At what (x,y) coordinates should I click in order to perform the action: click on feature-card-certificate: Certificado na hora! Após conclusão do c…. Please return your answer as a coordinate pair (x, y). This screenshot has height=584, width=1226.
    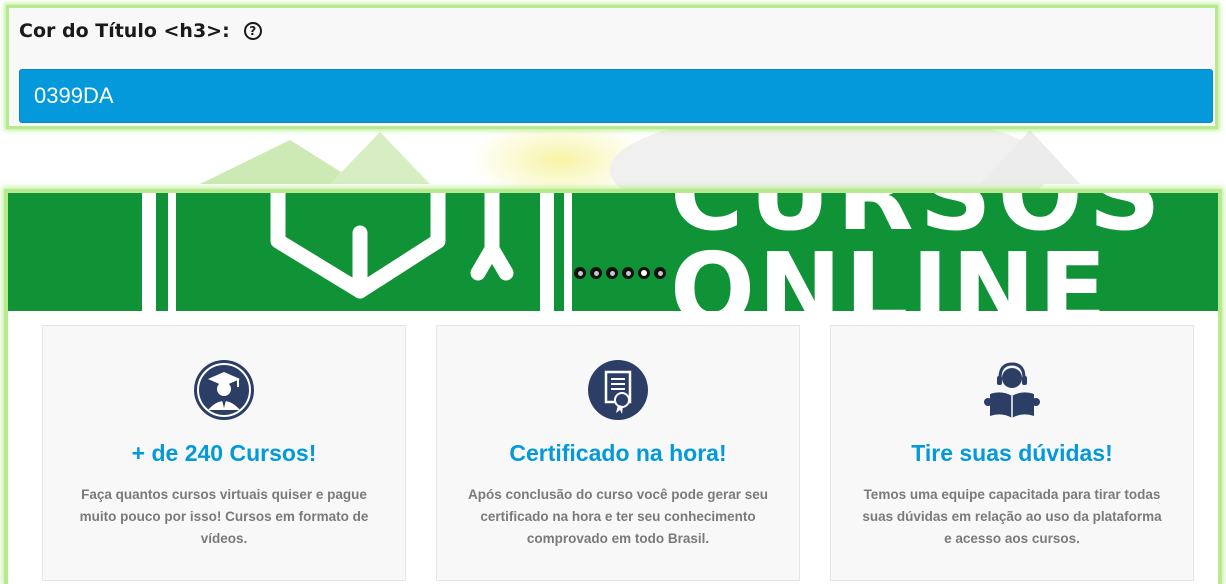
    Looking at the image, I should click on (618, 453).